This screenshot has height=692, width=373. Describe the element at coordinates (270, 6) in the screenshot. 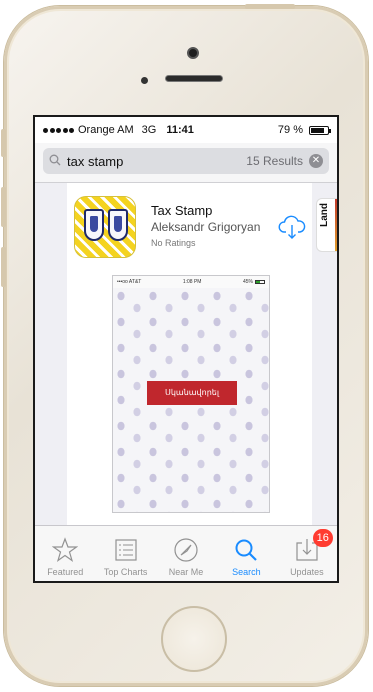

I see `power-button` at that location.